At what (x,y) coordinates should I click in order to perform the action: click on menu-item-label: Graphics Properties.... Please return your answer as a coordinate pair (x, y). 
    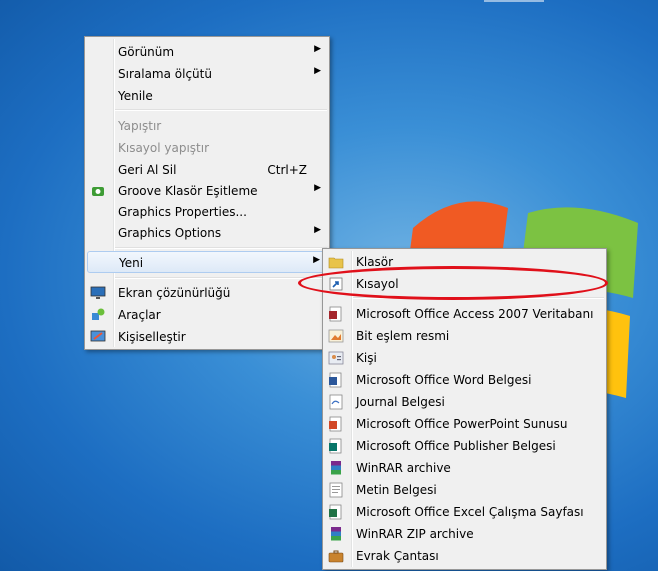
    Looking at the image, I should click on (182, 212).